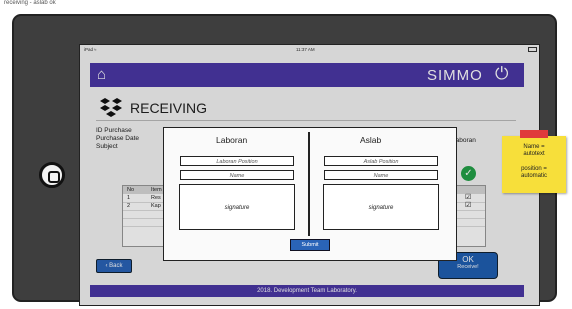  Describe the element at coordinates (534, 161) in the screenshot. I see `sticky-note: Name = autotext position = automatic` at that location.